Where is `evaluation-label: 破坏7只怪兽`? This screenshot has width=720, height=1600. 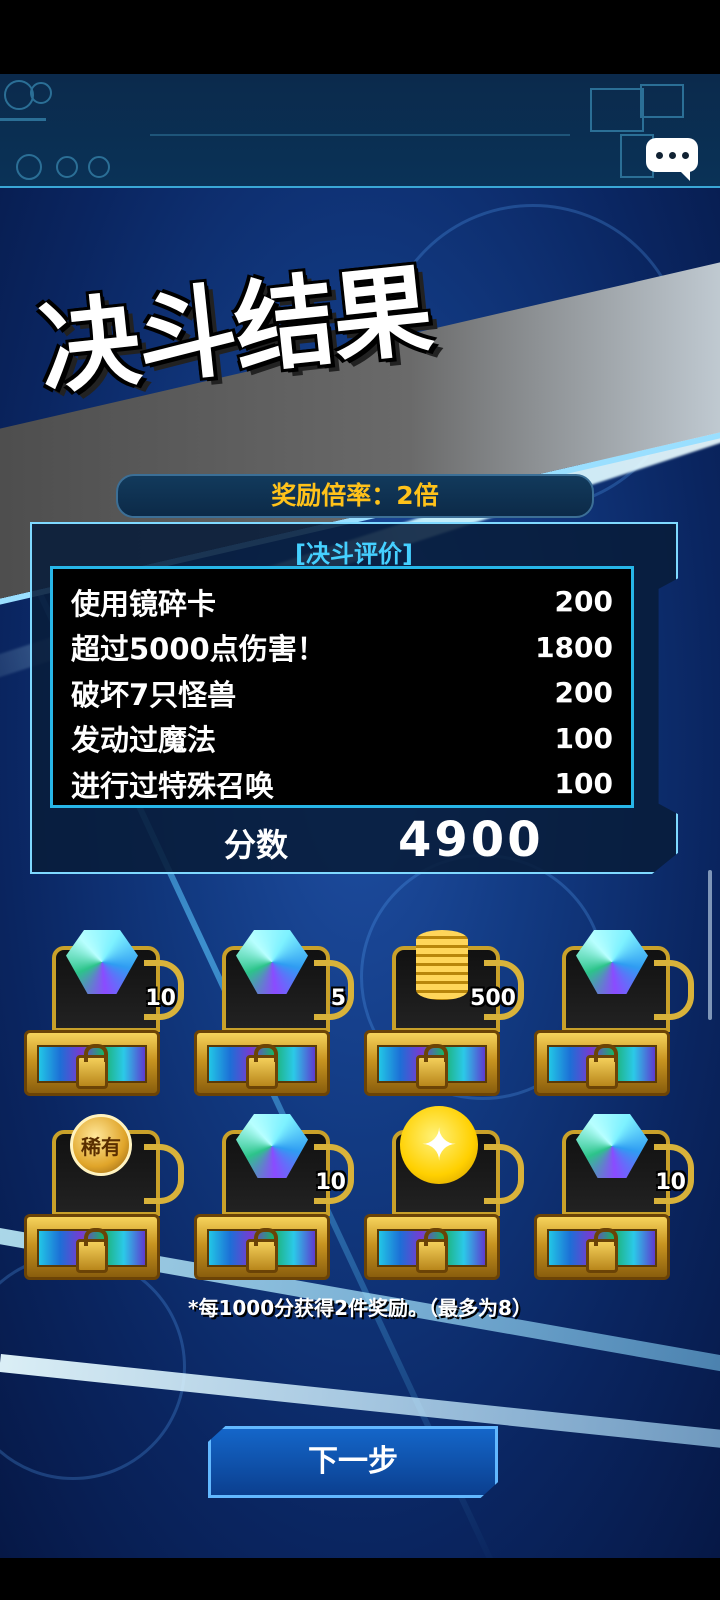 evaluation-label: 破坏7只怪兽 is located at coordinates (154, 694).